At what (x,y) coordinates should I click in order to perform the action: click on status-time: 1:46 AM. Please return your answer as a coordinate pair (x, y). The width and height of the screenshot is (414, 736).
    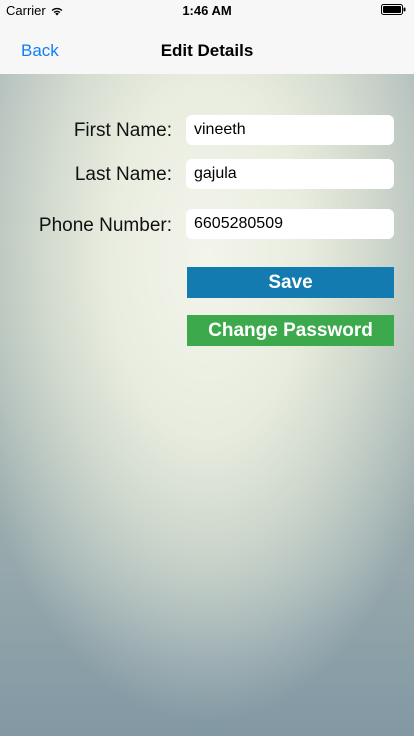
    Looking at the image, I should click on (207, 10).